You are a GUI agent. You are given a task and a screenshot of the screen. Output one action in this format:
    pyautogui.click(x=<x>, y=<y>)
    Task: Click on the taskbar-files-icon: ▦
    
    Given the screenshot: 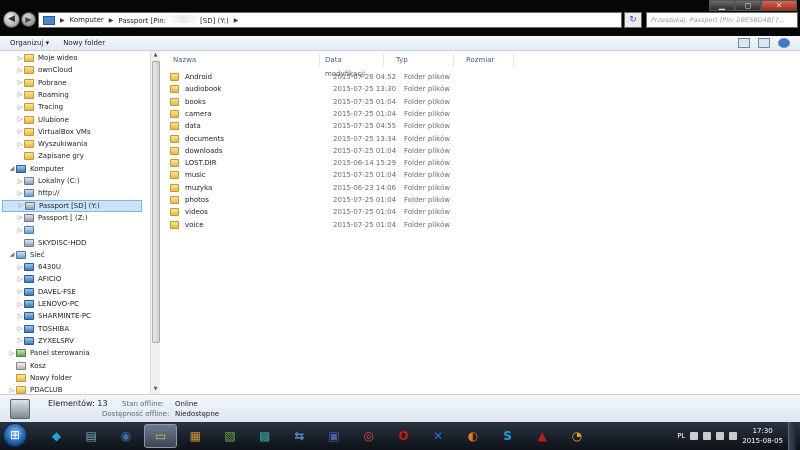 What is the action you would take?
    pyautogui.click(x=195, y=436)
    